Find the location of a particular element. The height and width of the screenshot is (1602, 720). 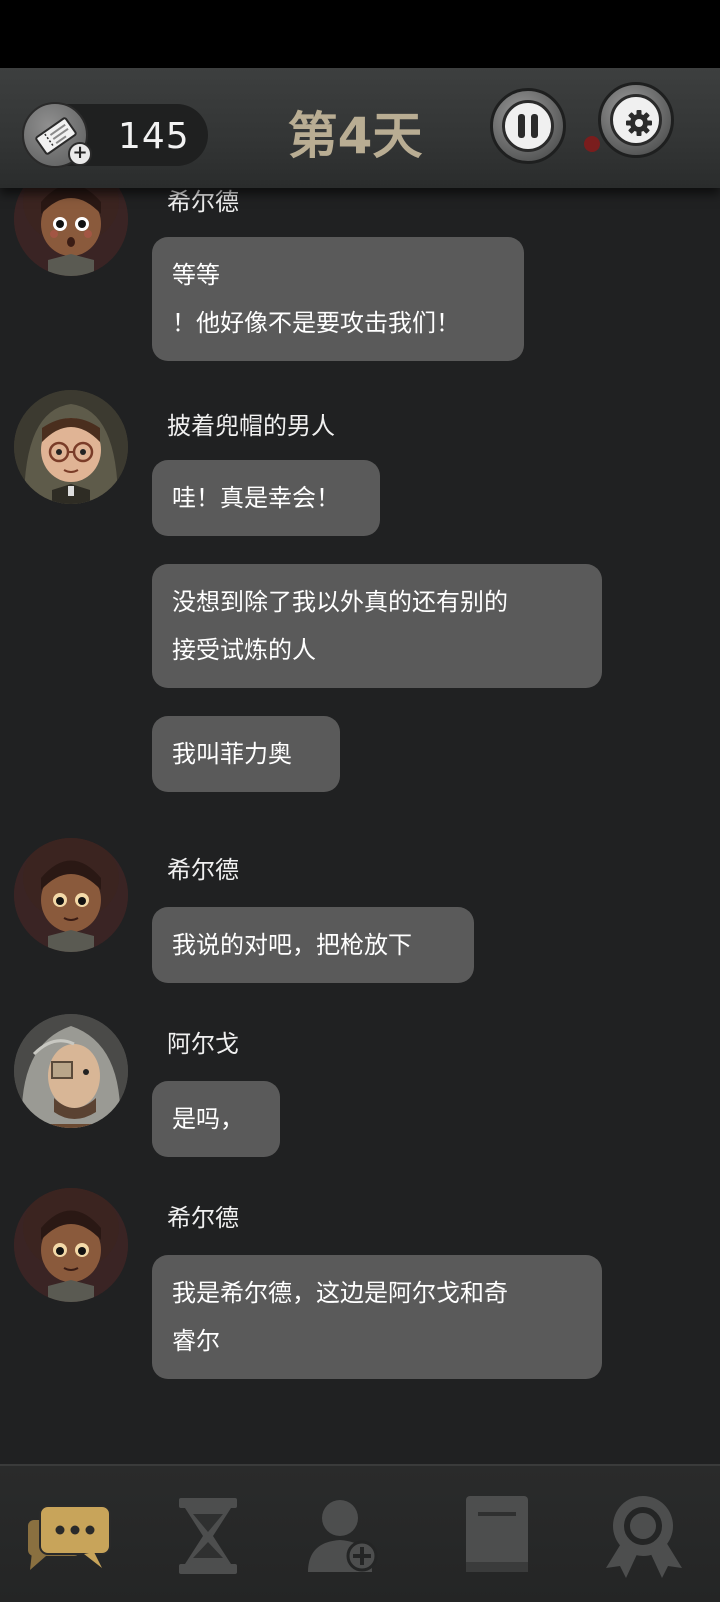

nav-chat is located at coordinates (69, 1537).